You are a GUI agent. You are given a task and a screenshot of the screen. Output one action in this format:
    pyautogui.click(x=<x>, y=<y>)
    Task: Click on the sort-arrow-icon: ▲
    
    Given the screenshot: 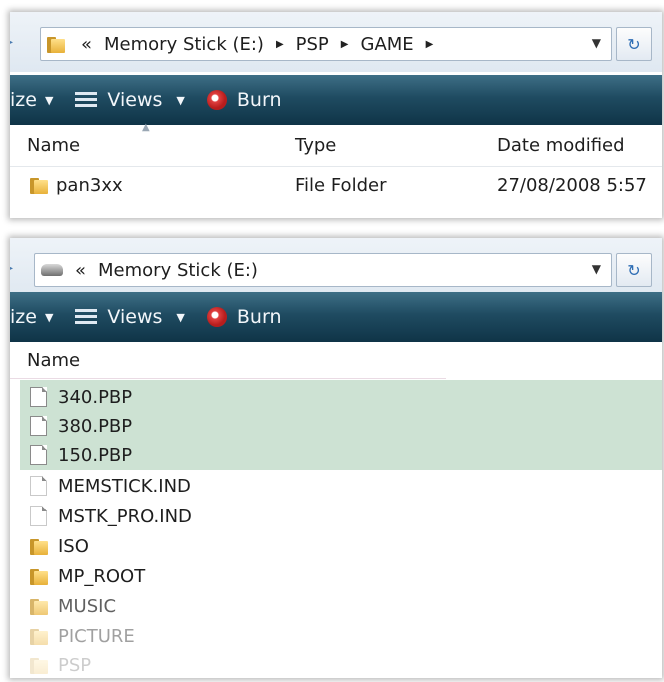 What is the action you would take?
    pyautogui.click(x=146, y=127)
    